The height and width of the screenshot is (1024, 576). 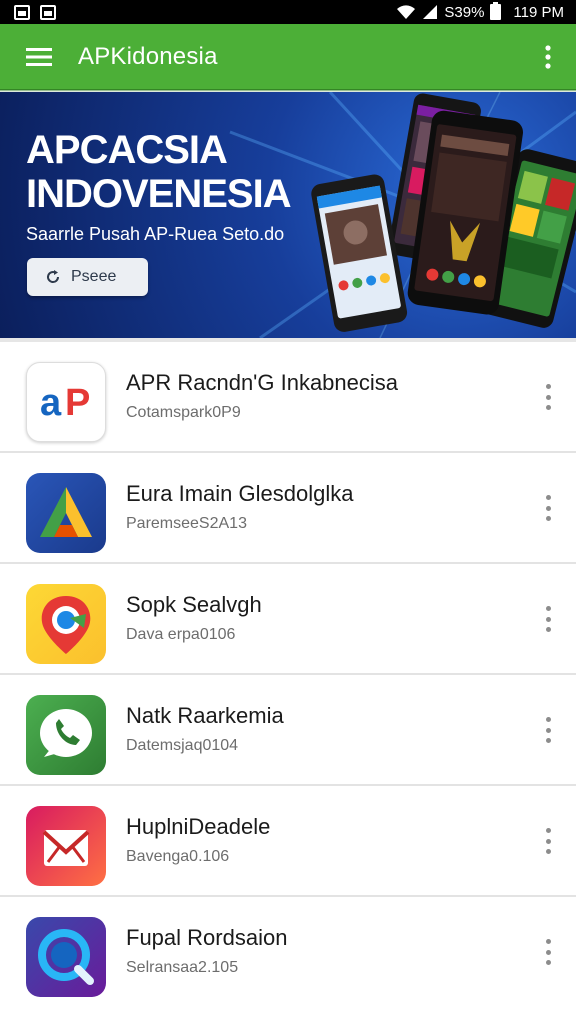 I want to click on menu-button, so click(x=39, y=57).